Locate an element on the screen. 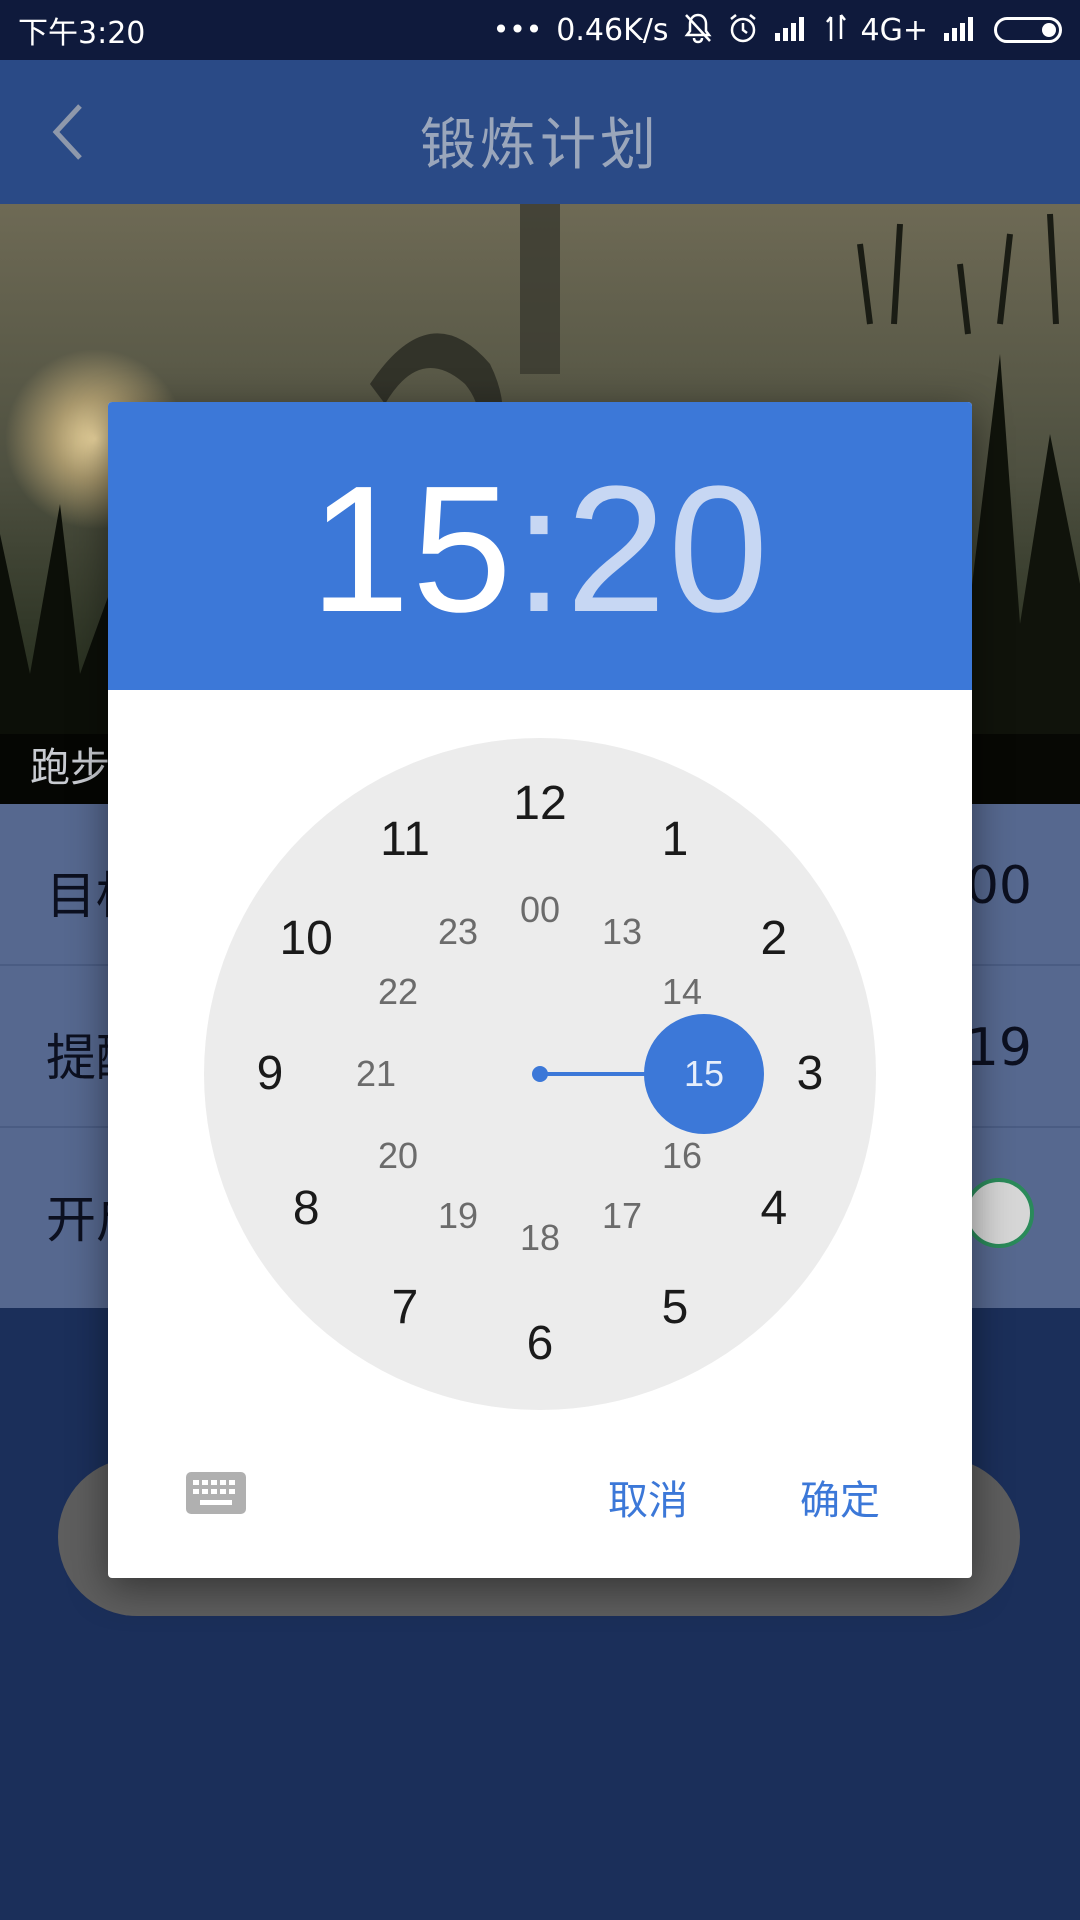  clock-number-inner: 18 is located at coordinates (540, 1238).